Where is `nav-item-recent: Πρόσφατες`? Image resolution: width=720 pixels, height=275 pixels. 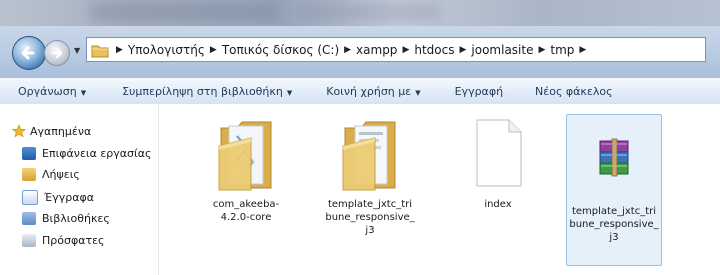
nav-item-recent: Πρόσφατες is located at coordinates (63, 240).